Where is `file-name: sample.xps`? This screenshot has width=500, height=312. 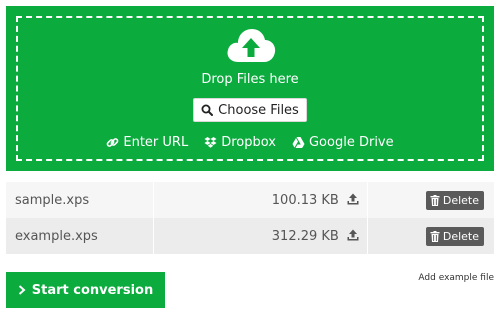
file-name: sample.xps is located at coordinates (52, 200).